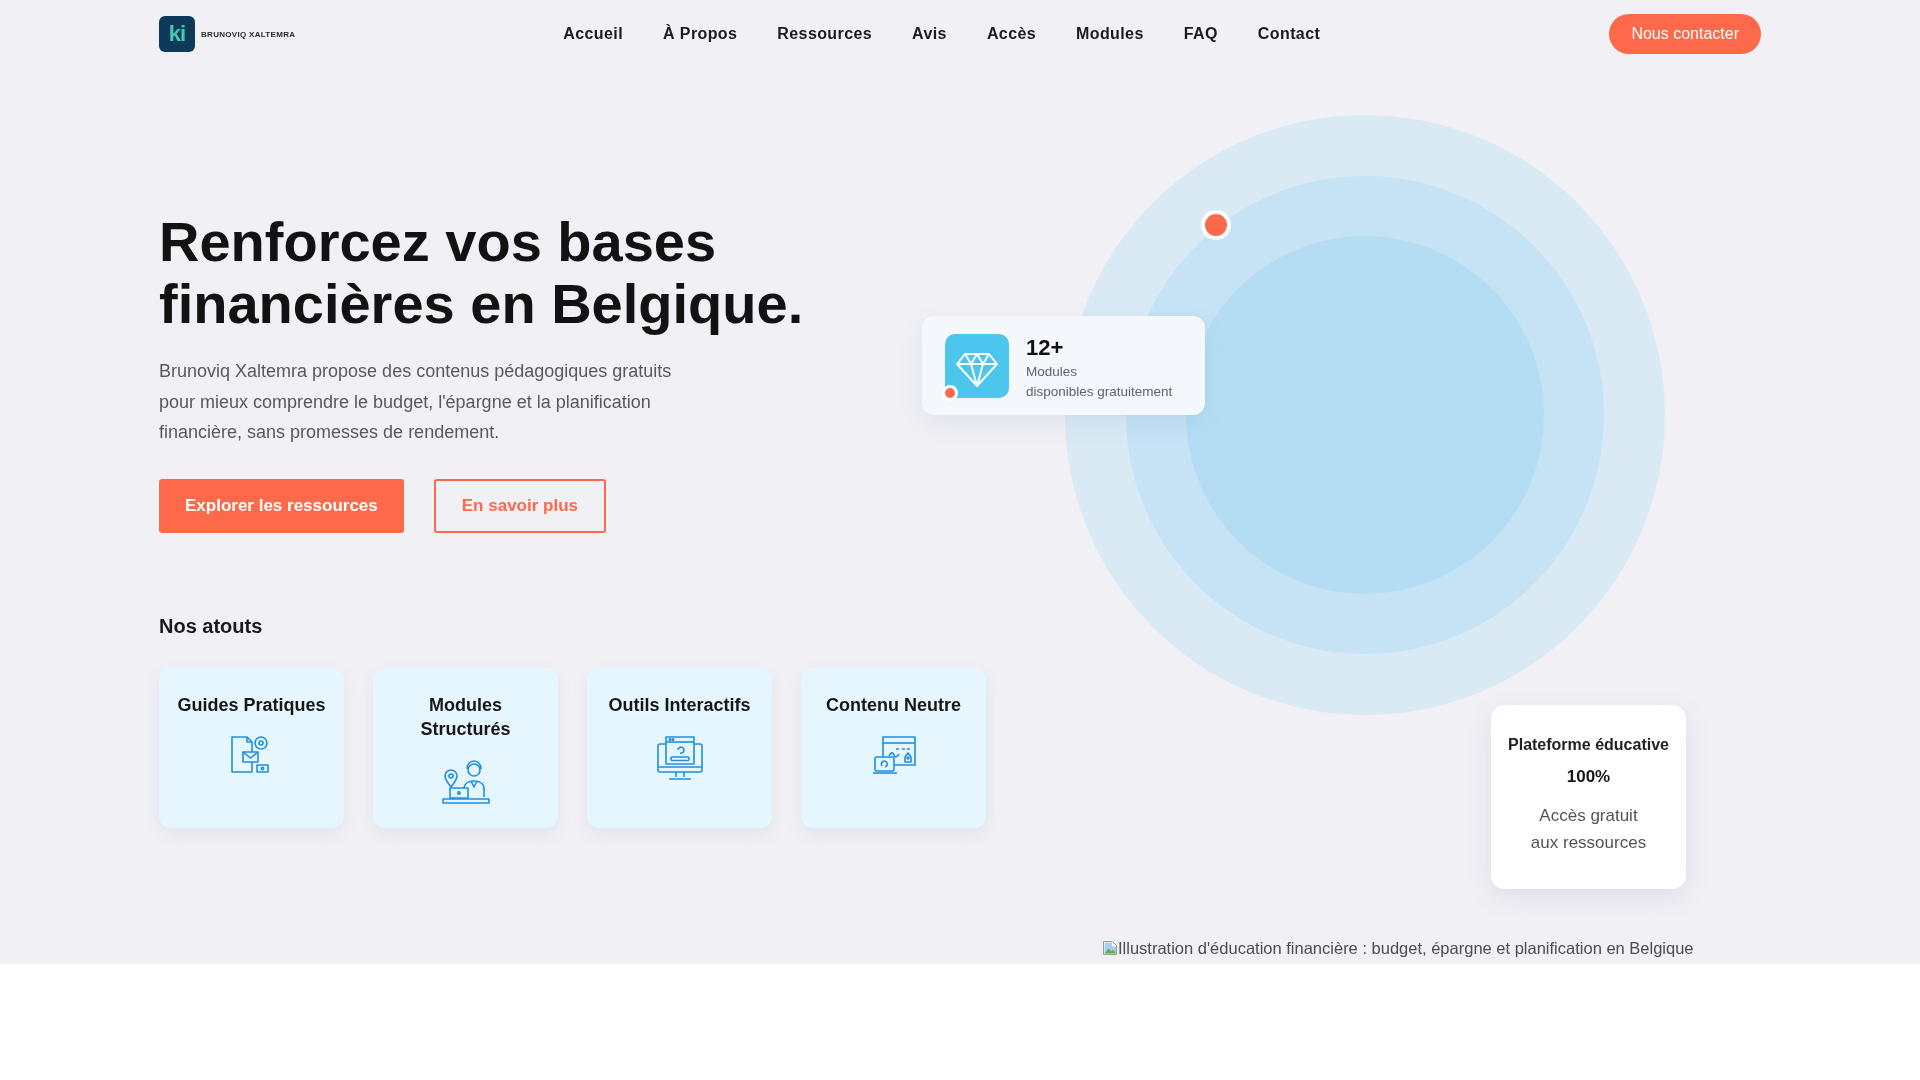  I want to click on logo-mark: ki, so click(177, 34).